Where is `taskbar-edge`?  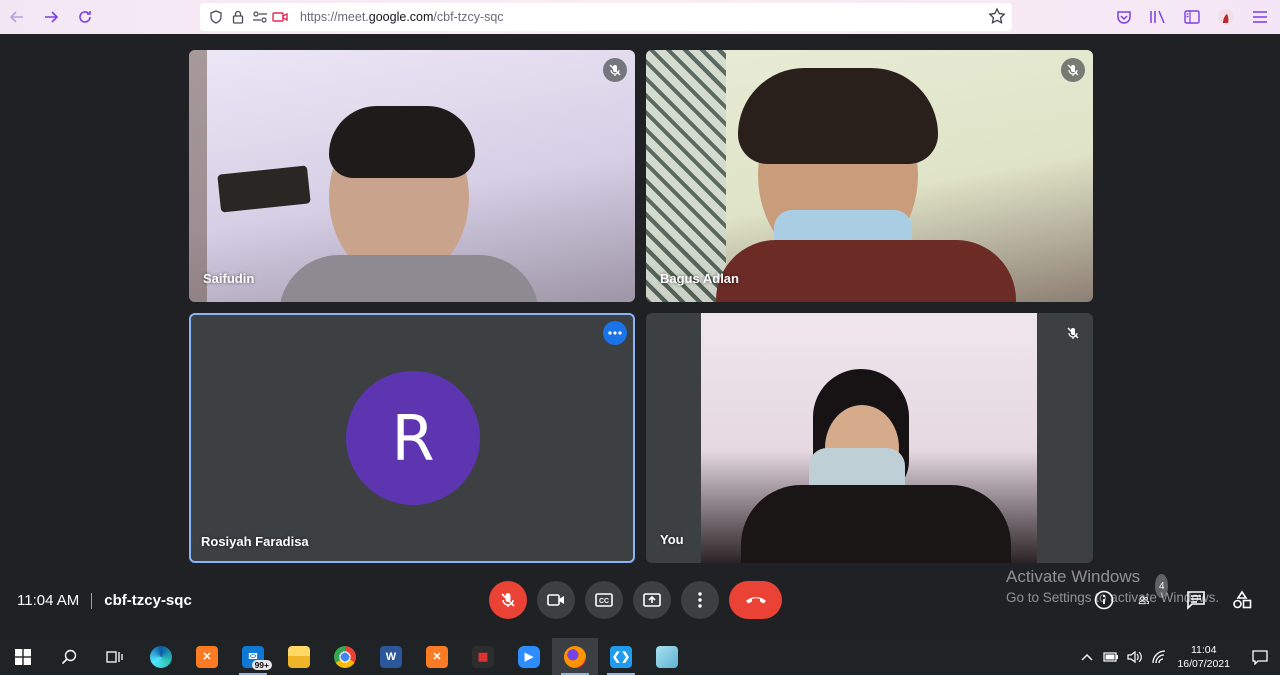
taskbar-edge is located at coordinates (161, 656).